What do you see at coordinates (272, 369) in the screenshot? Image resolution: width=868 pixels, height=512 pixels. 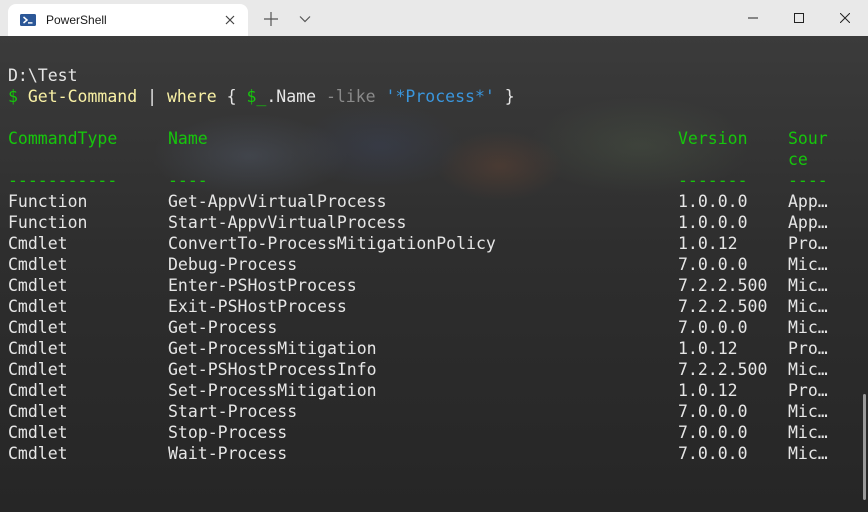 I see `row-name: Get-PSHostProcessInfo` at bounding box center [272, 369].